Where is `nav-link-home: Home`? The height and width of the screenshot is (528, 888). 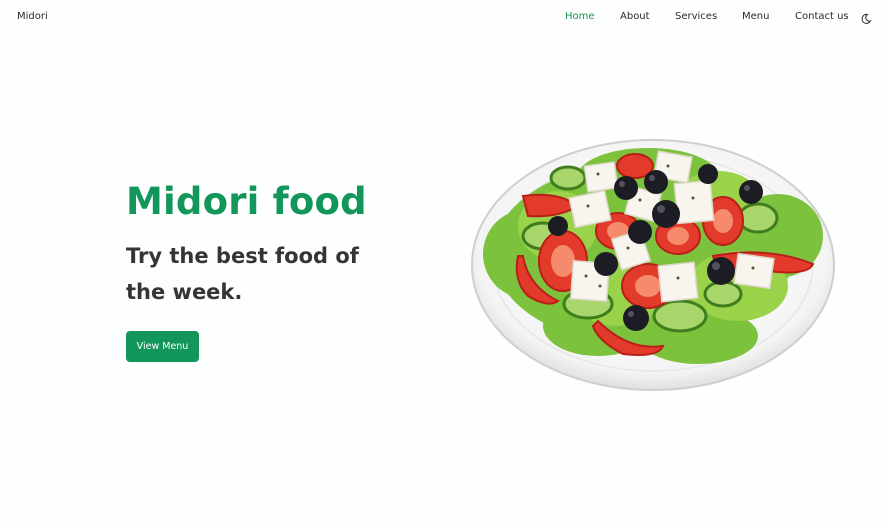 nav-link-home: Home is located at coordinates (580, 16).